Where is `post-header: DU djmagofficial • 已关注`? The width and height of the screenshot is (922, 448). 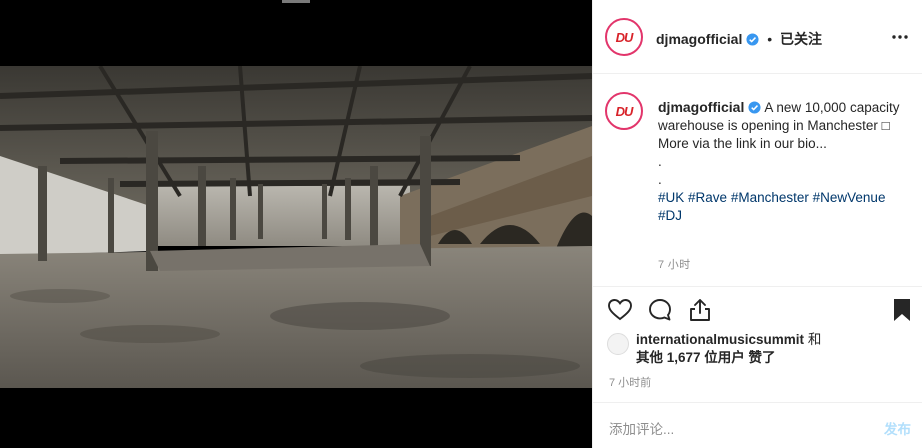 post-header: DU djmagofficial • 已关注 is located at coordinates (757, 37).